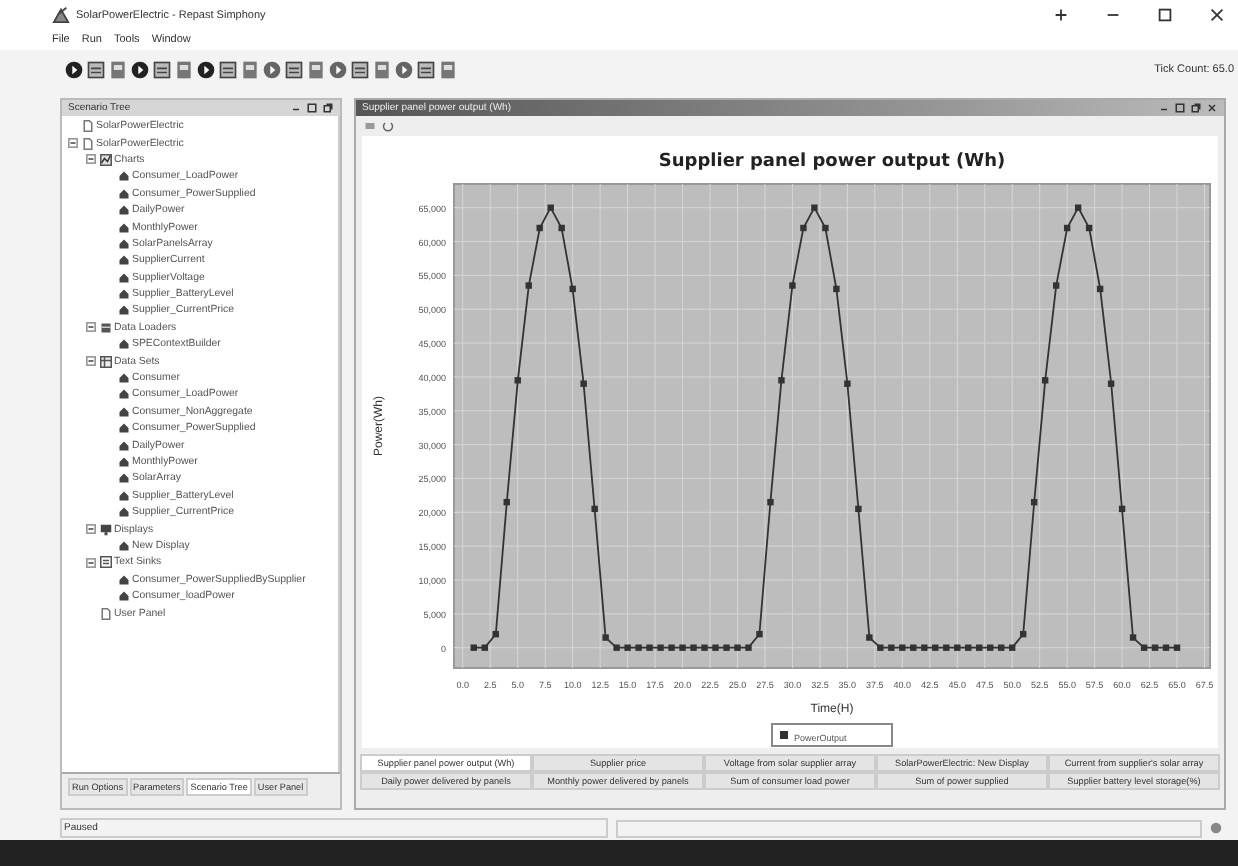  Describe the element at coordinates (105, 562) in the screenshot. I see `document-icon` at that location.